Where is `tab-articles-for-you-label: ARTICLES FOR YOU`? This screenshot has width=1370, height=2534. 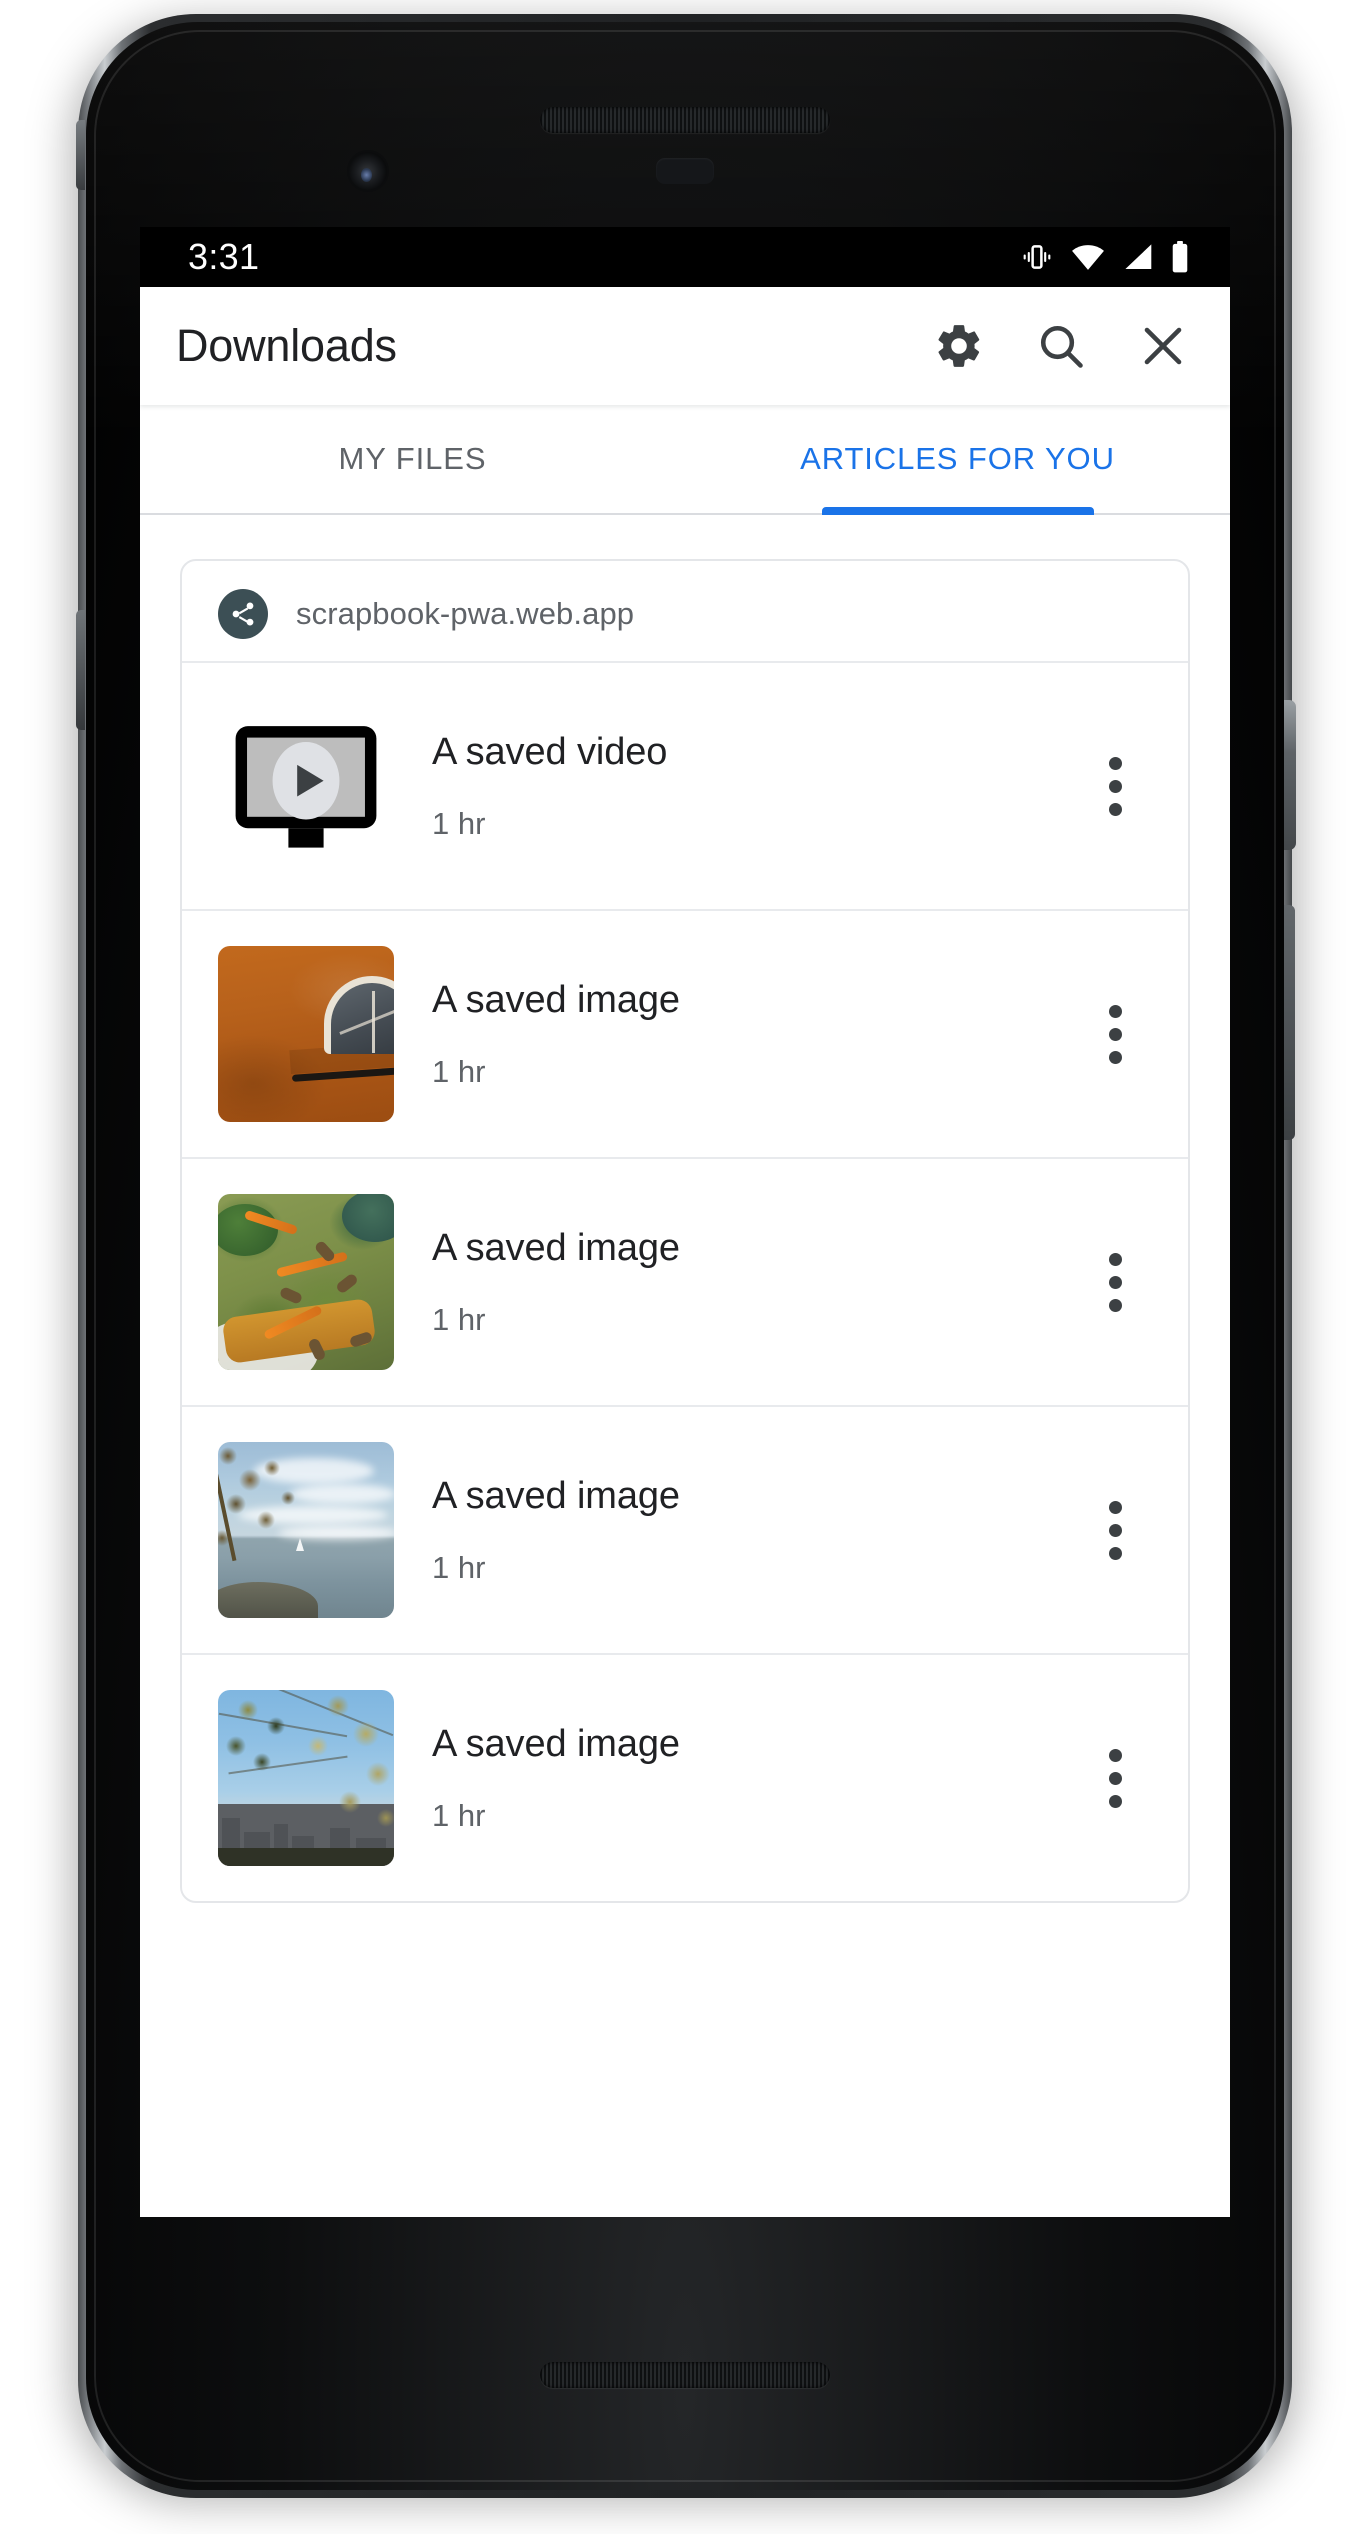
tab-articles-for-you-label: ARTICLES FOR YOU is located at coordinates (957, 458).